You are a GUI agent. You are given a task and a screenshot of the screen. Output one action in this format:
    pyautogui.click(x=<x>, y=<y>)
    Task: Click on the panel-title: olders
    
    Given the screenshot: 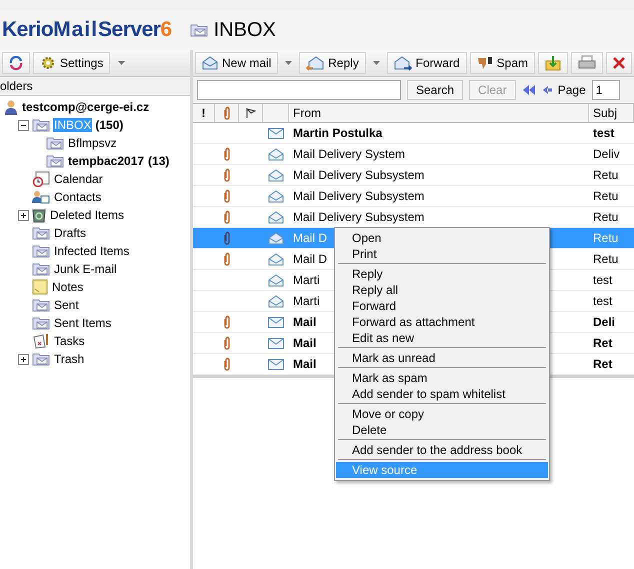 What is the action you would take?
    pyautogui.click(x=16, y=86)
    